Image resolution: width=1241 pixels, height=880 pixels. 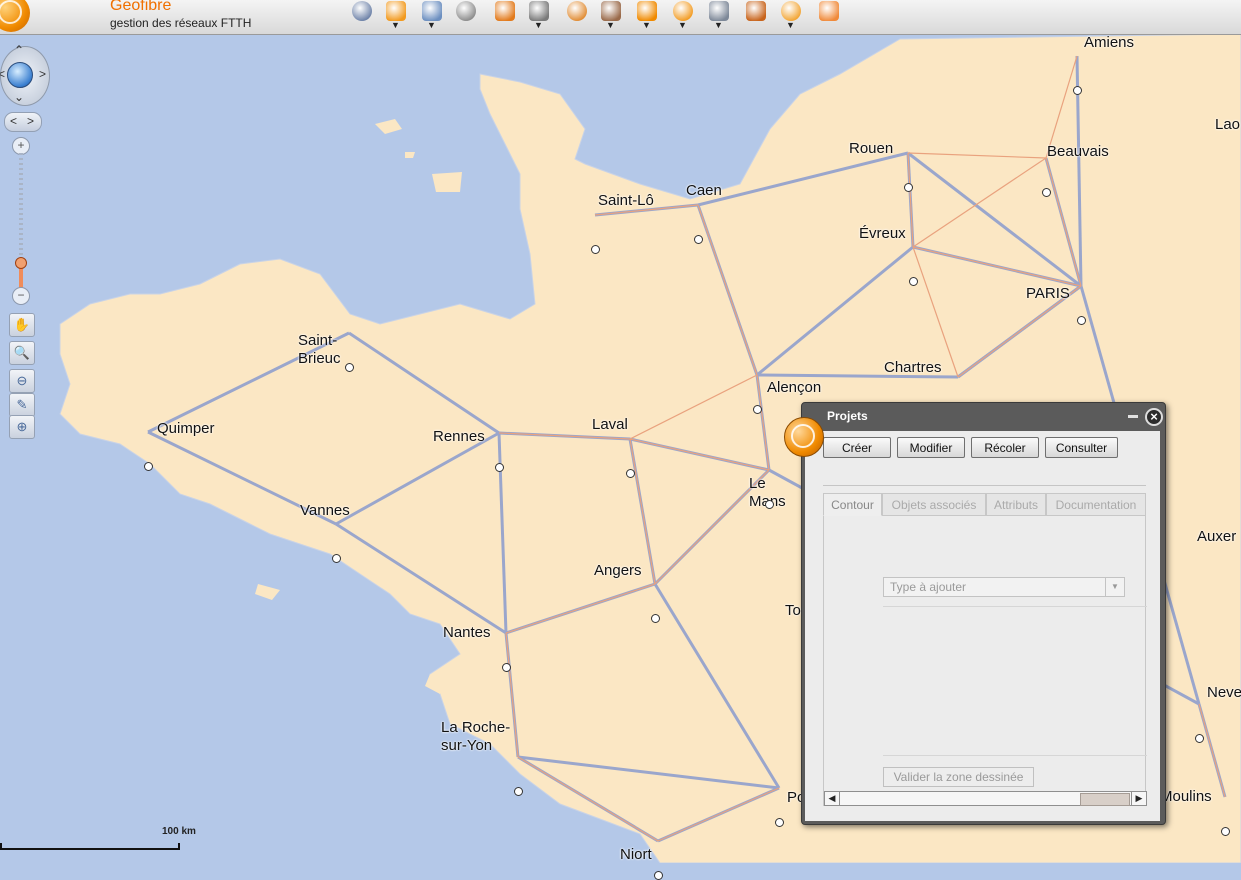 What do you see at coordinates (505, 11) in the screenshot?
I see `pie-chart-icon` at bounding box center [505, 11].